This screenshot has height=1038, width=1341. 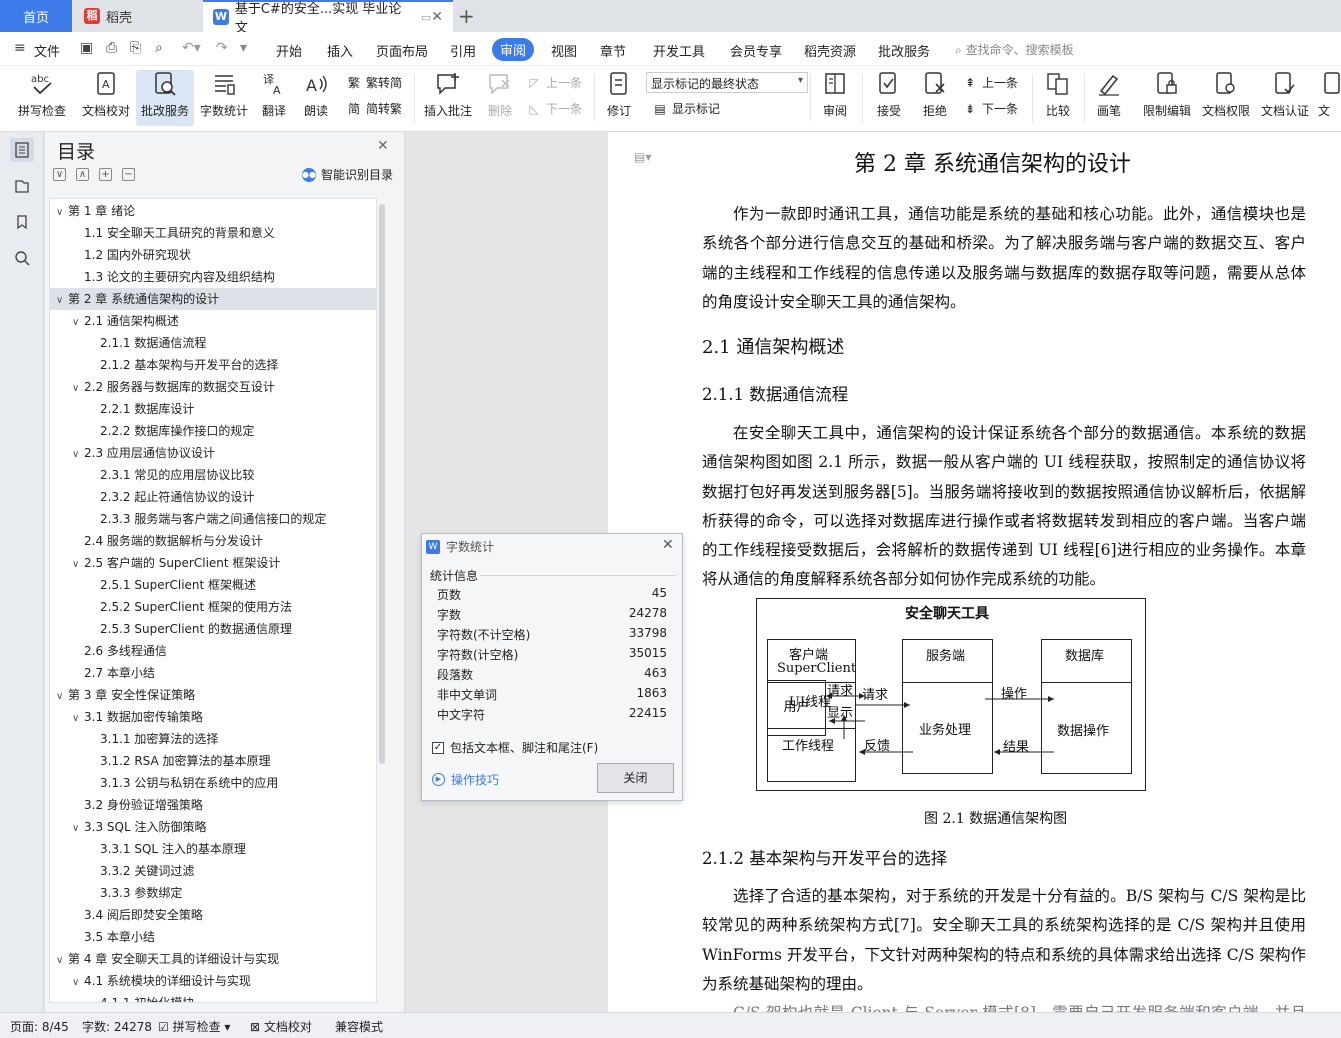 What do you see at coordinates (213, 564) in the screenshot?
I see `toc-item: ∨ 2.5 客户端的 SuperClient 框架设计` at bounding box center [213, 564].